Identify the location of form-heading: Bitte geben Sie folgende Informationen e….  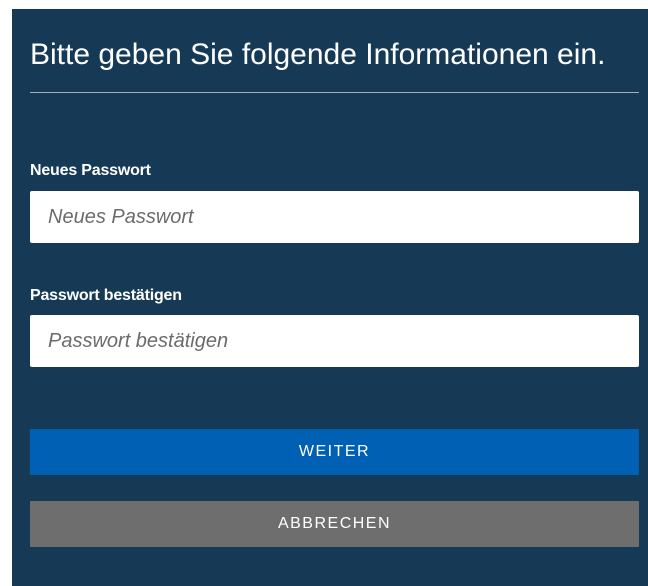
(318, 54).